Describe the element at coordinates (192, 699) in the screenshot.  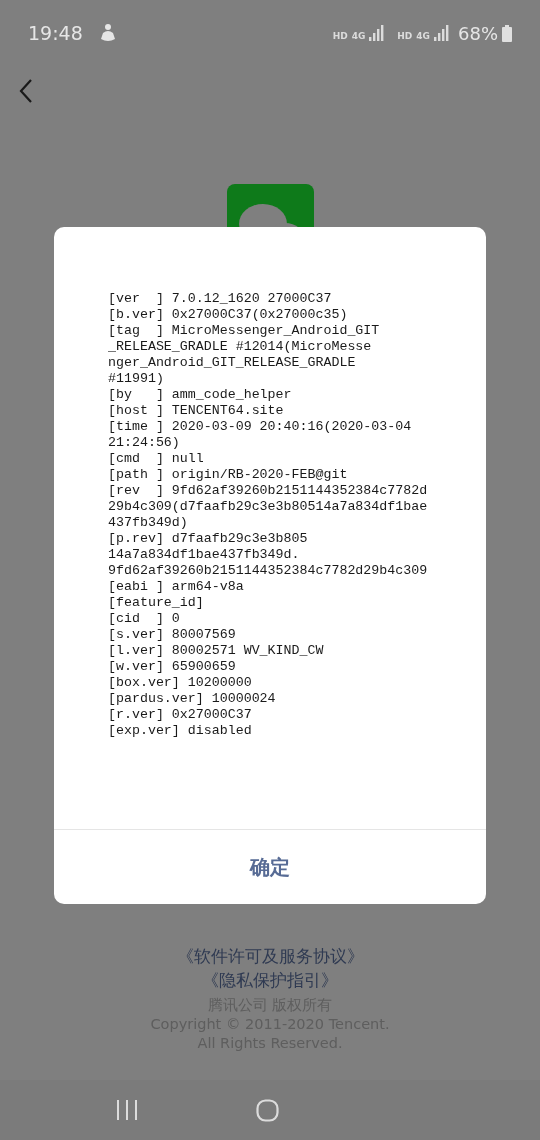
I see `log-line: [pardus.ver] 10000024` at that location.